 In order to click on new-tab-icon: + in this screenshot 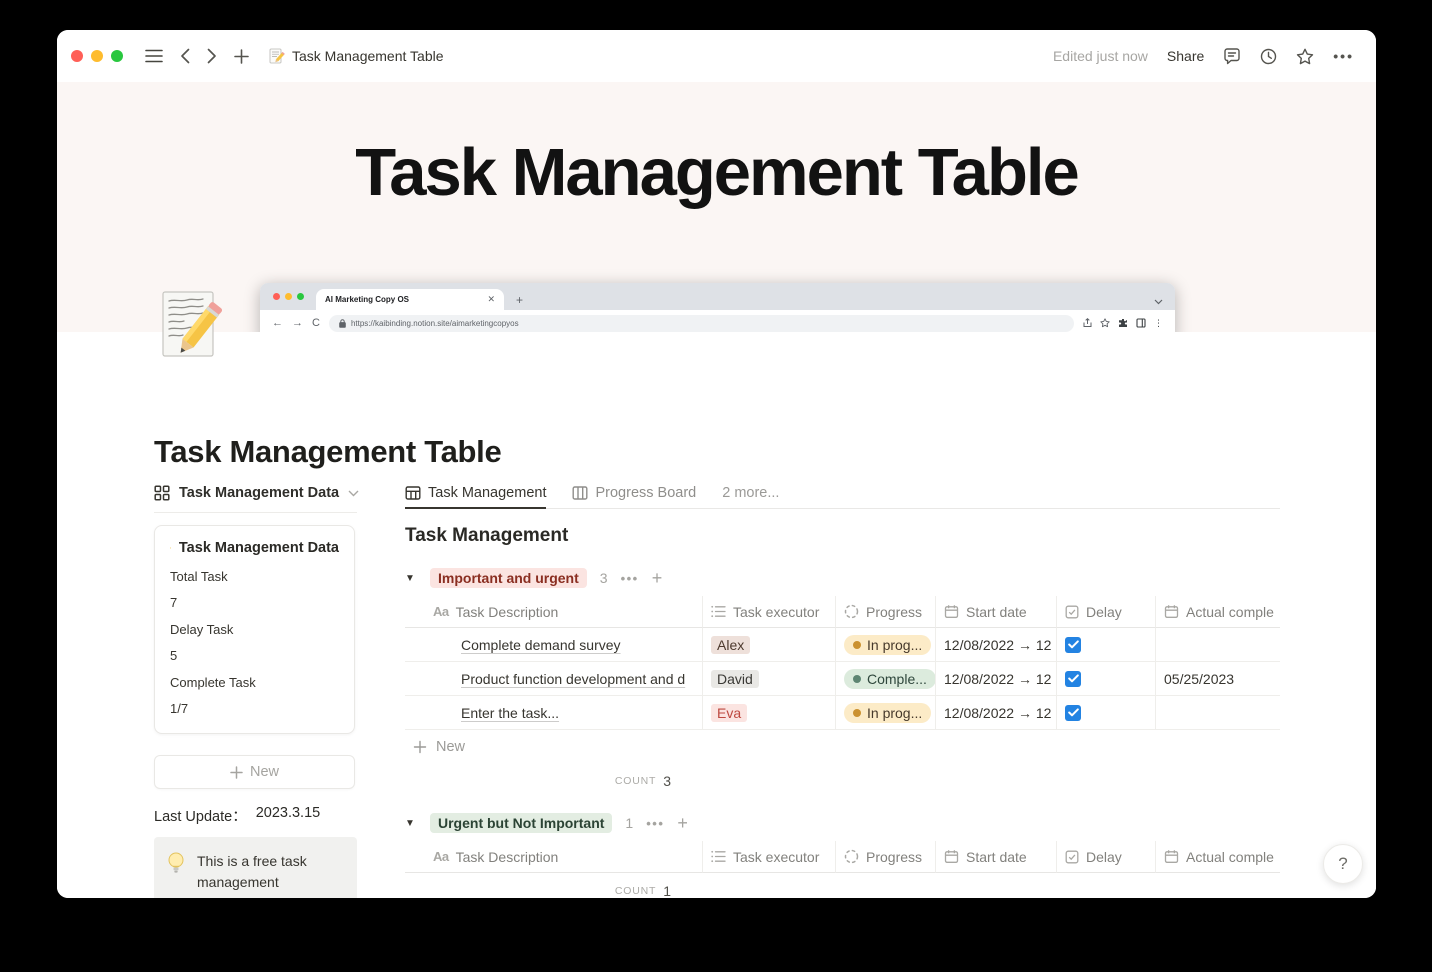, I will do `click(520, 300)`.